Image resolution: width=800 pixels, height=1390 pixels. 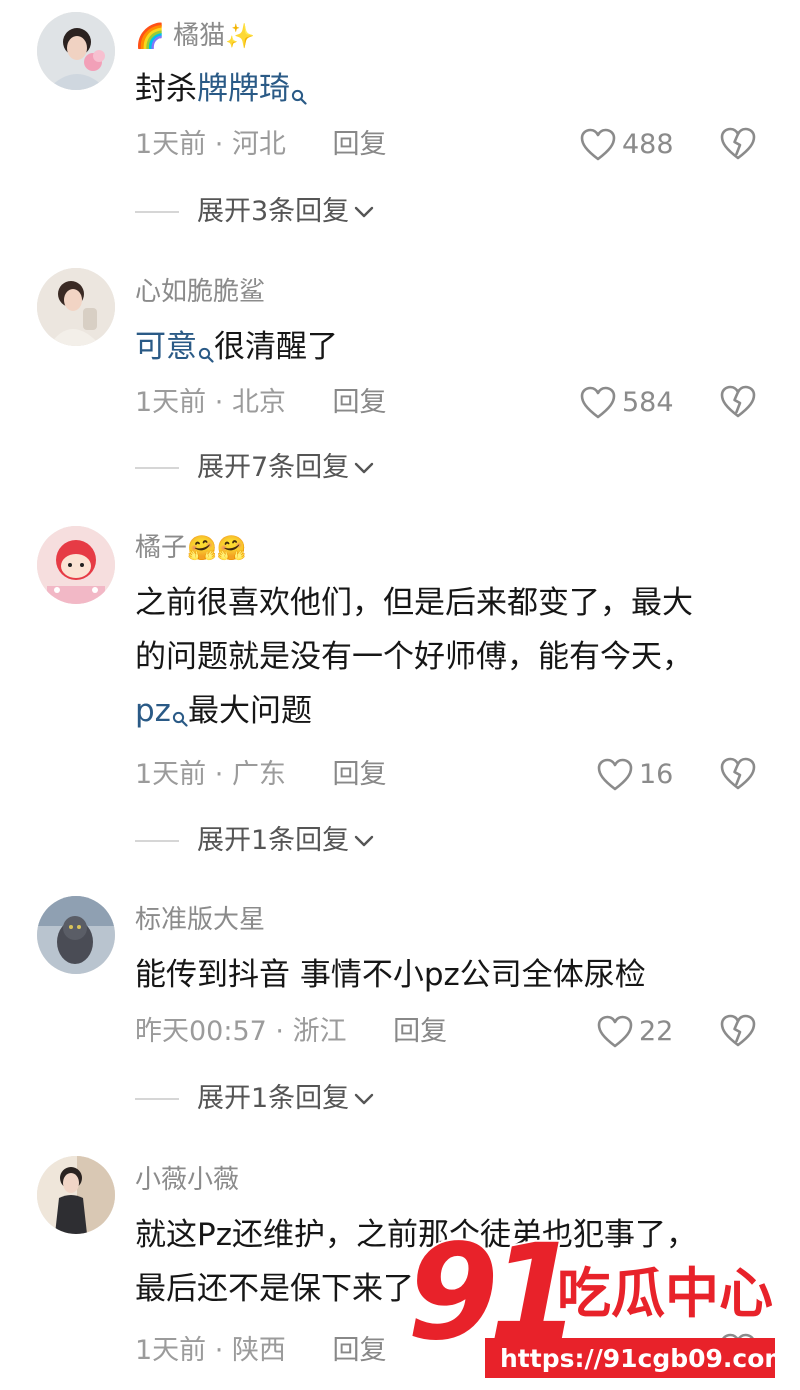 I want to click on search-link: 牌牌琦, so click(x=243, y=89).